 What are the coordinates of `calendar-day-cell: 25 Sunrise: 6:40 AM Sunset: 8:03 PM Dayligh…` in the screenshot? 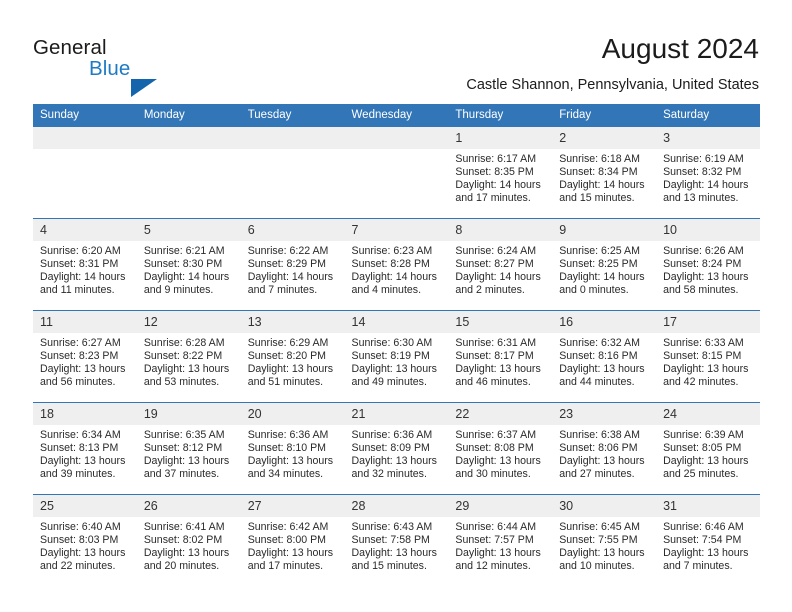 It's located at (85, 540).